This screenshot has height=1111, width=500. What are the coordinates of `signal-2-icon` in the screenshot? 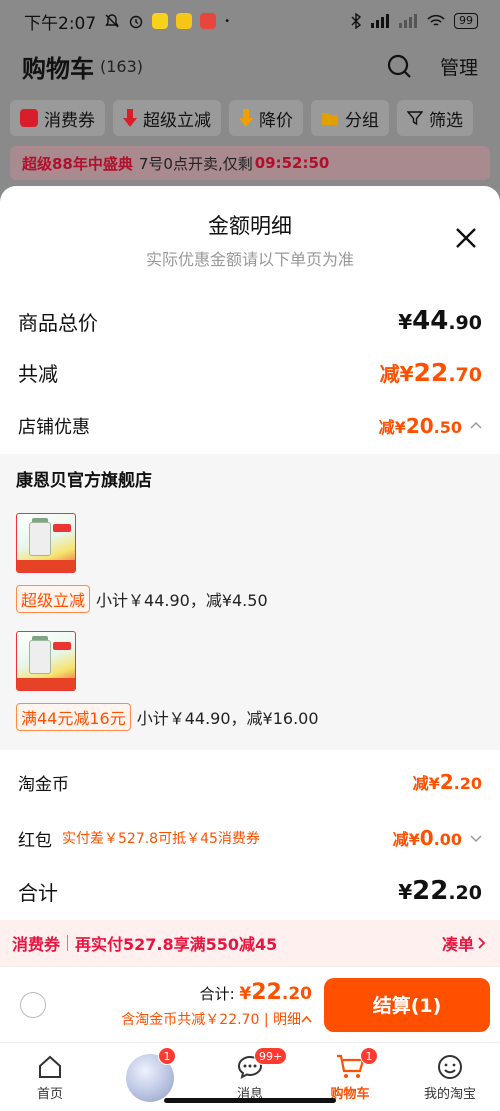 It's located at (408, 21).